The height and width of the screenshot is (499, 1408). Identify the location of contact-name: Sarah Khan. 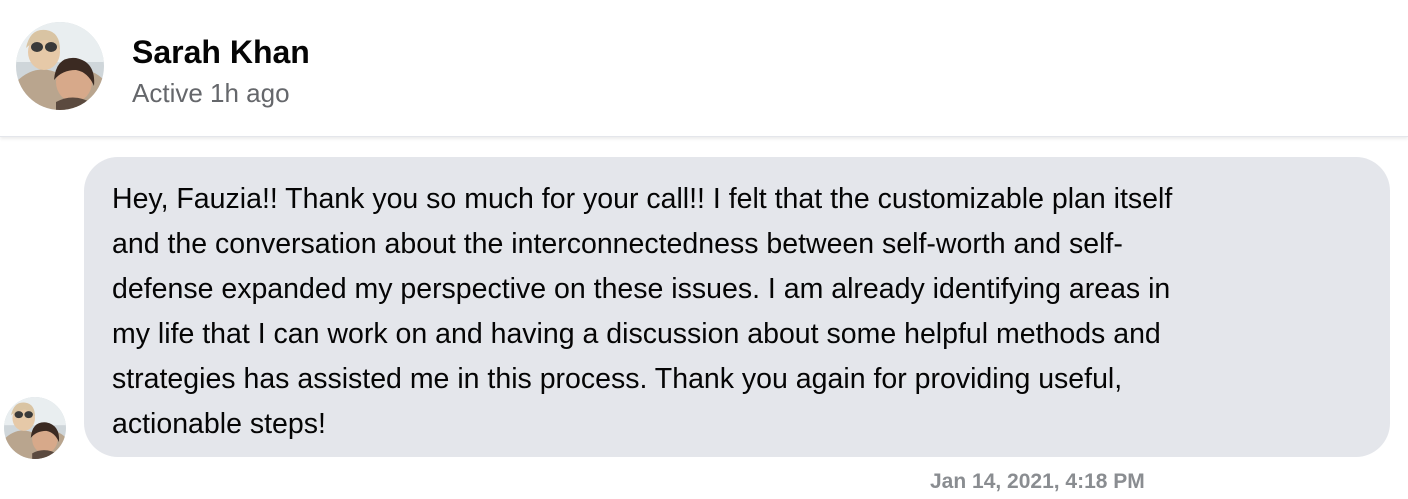
(221, 52).